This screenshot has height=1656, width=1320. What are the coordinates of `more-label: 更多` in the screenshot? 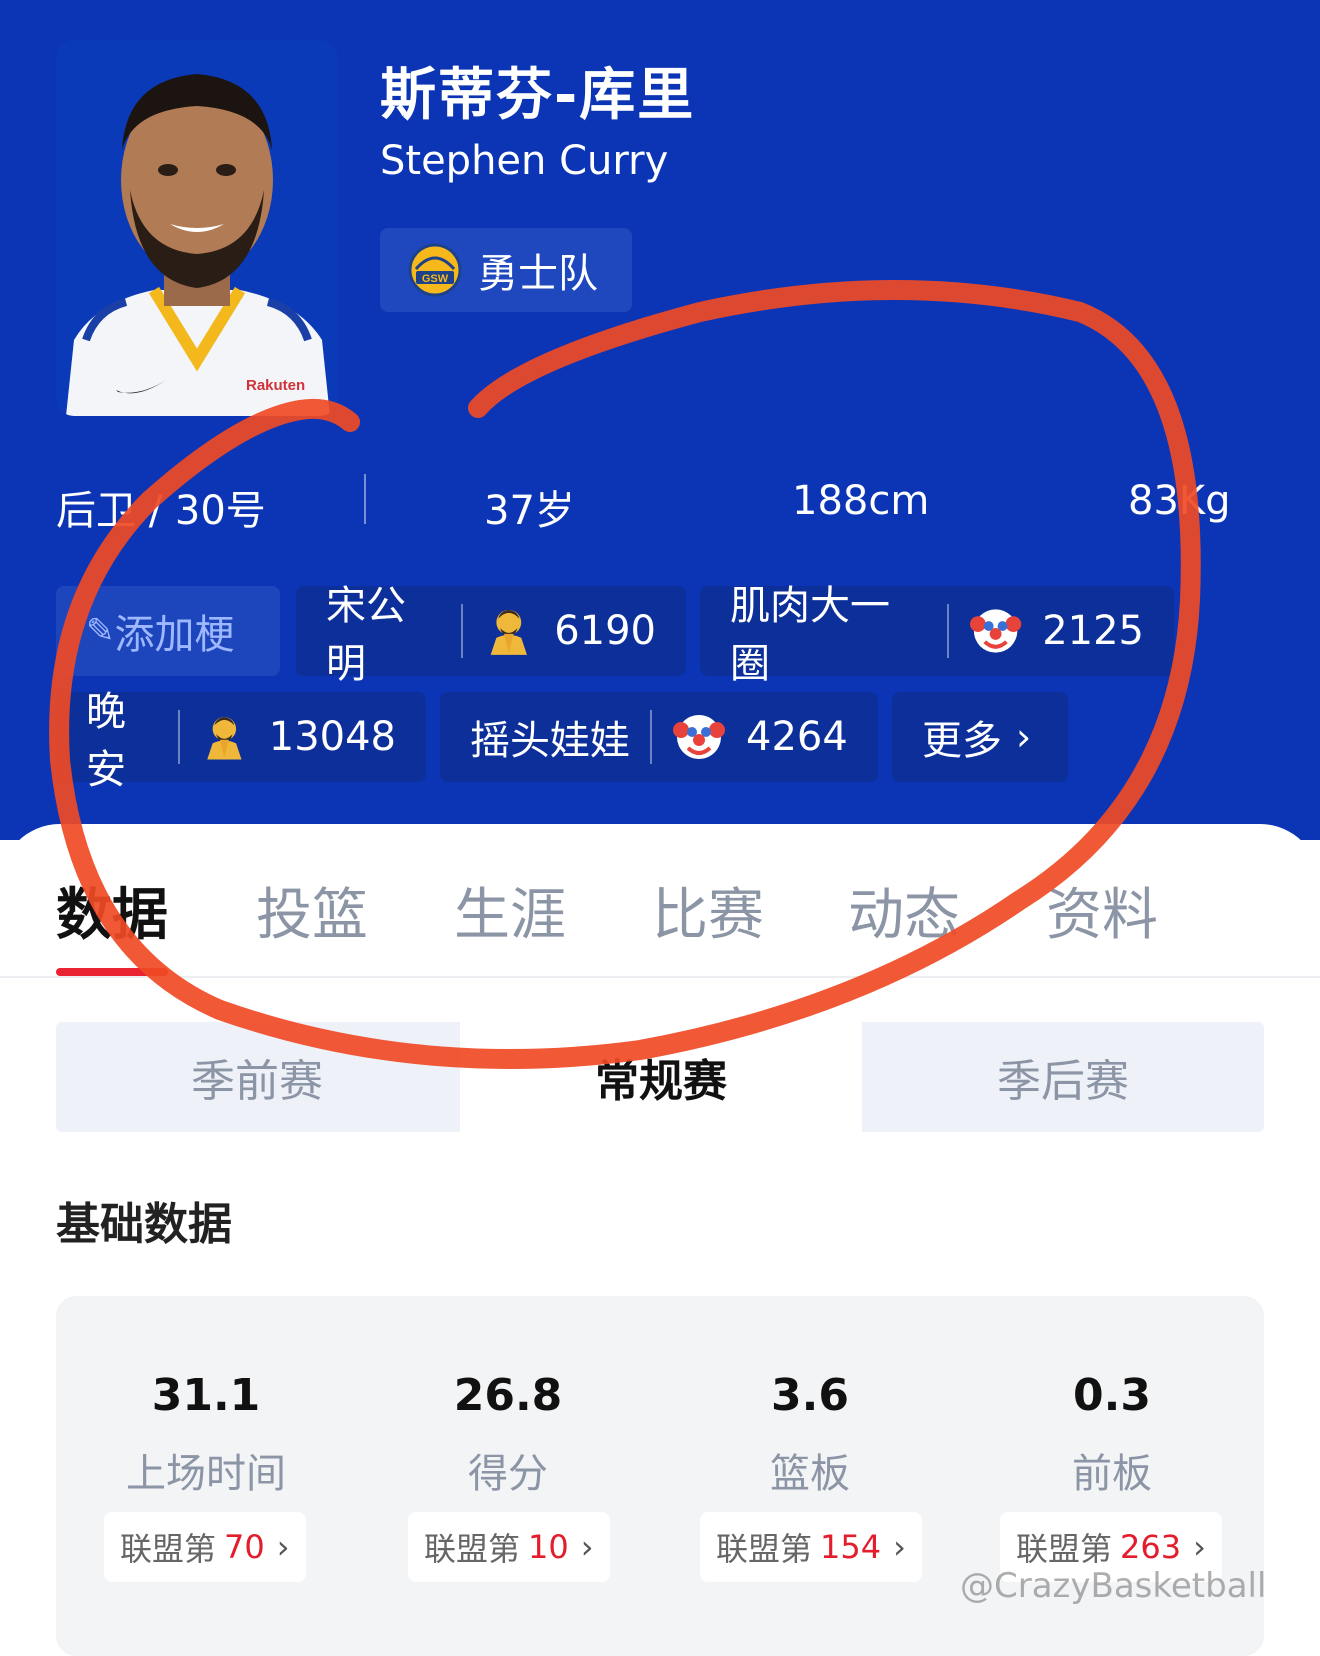 It's located at (962, 741).